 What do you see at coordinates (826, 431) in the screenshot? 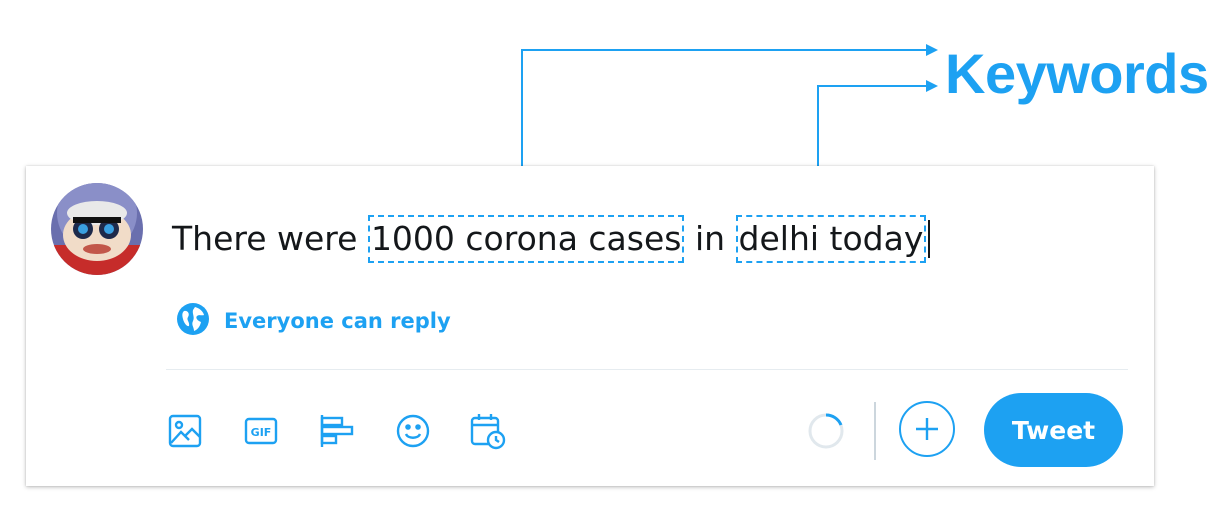
I see `character-count-ring` at bounding box center [826, 431].